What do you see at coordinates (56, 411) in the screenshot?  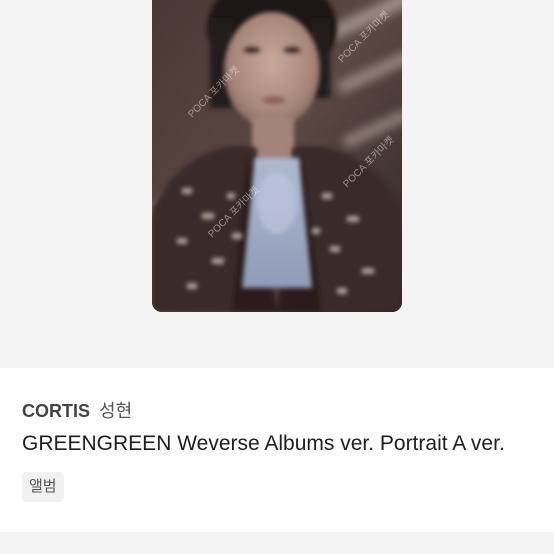 I see `artist-name: CORTIS` at bounding box center [56, 411].